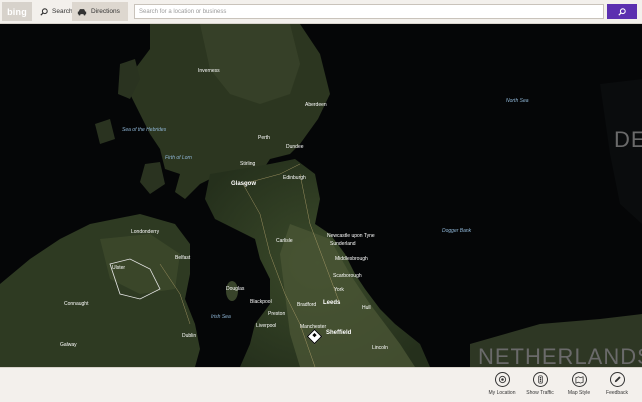 Image resolution: width=642 pixels, height=402 pixels. What do you see at coordinates (540, 379) in the screenshot?
I see `traffic-light-icon` at bounding box center [540, 379].